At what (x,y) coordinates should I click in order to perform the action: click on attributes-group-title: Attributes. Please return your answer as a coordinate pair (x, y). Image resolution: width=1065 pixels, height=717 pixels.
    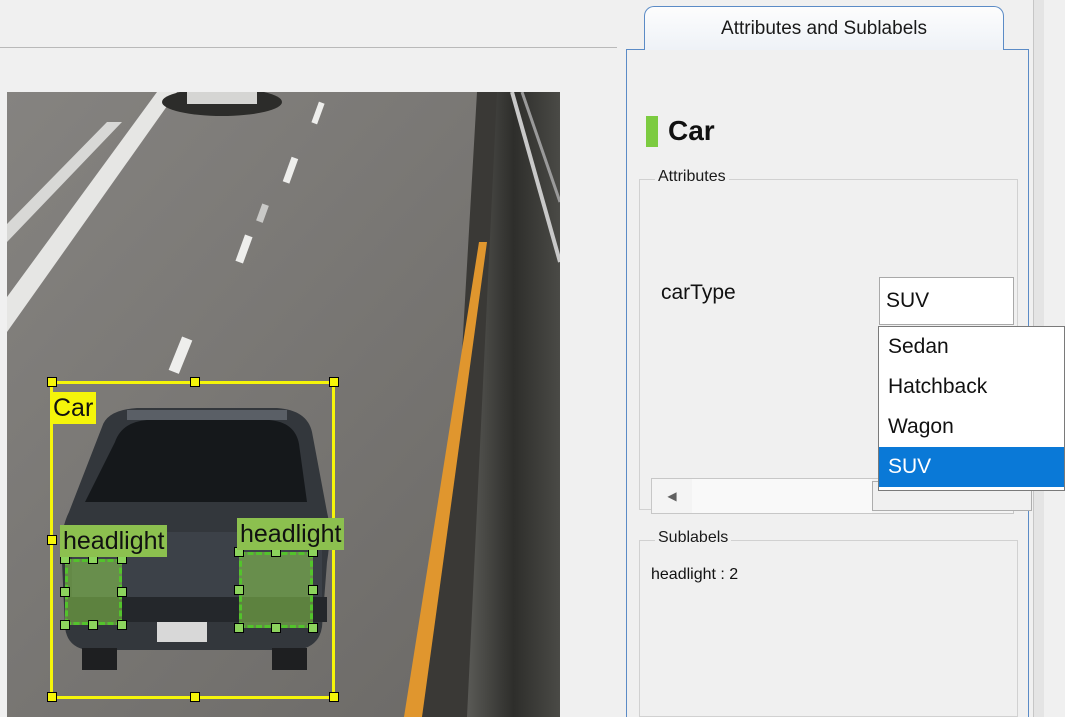
    Looking at the image, I should click on (692, 177).